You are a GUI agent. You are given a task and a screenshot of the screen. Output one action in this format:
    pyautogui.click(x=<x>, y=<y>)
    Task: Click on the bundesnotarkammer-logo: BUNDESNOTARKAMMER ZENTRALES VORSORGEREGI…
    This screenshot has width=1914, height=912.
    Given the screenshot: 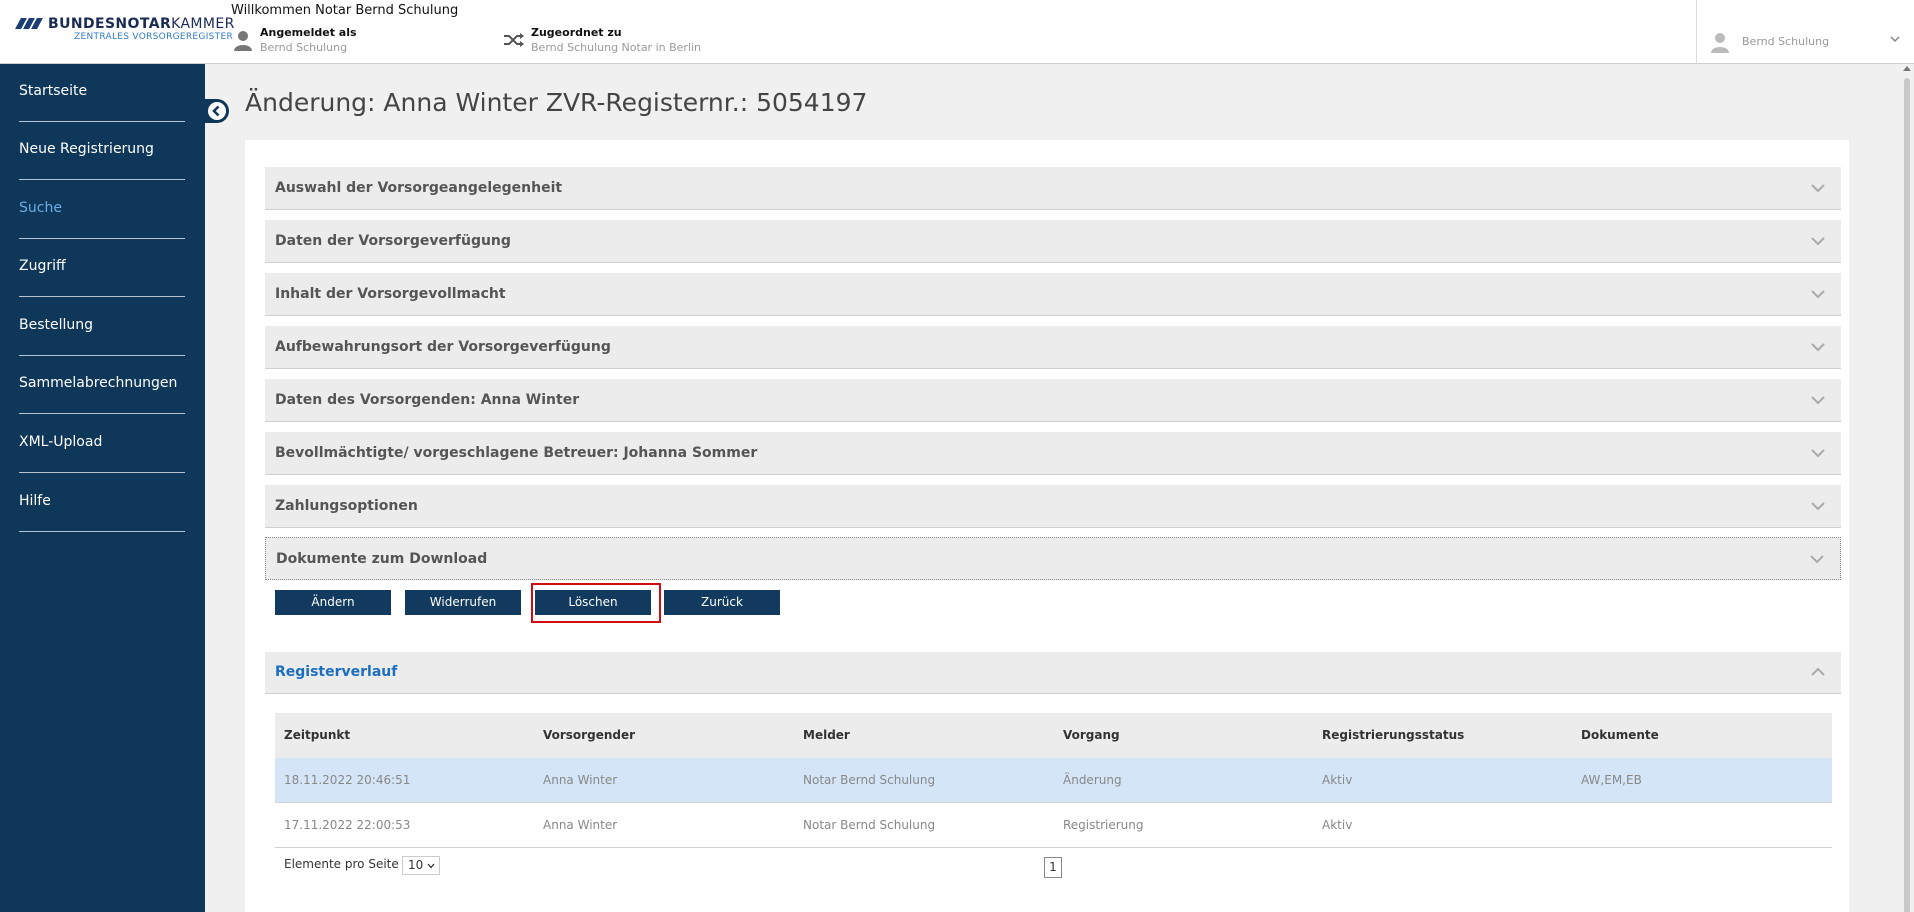 What is the action you would take?
    pyautogui.click(x=124, y=31)
    